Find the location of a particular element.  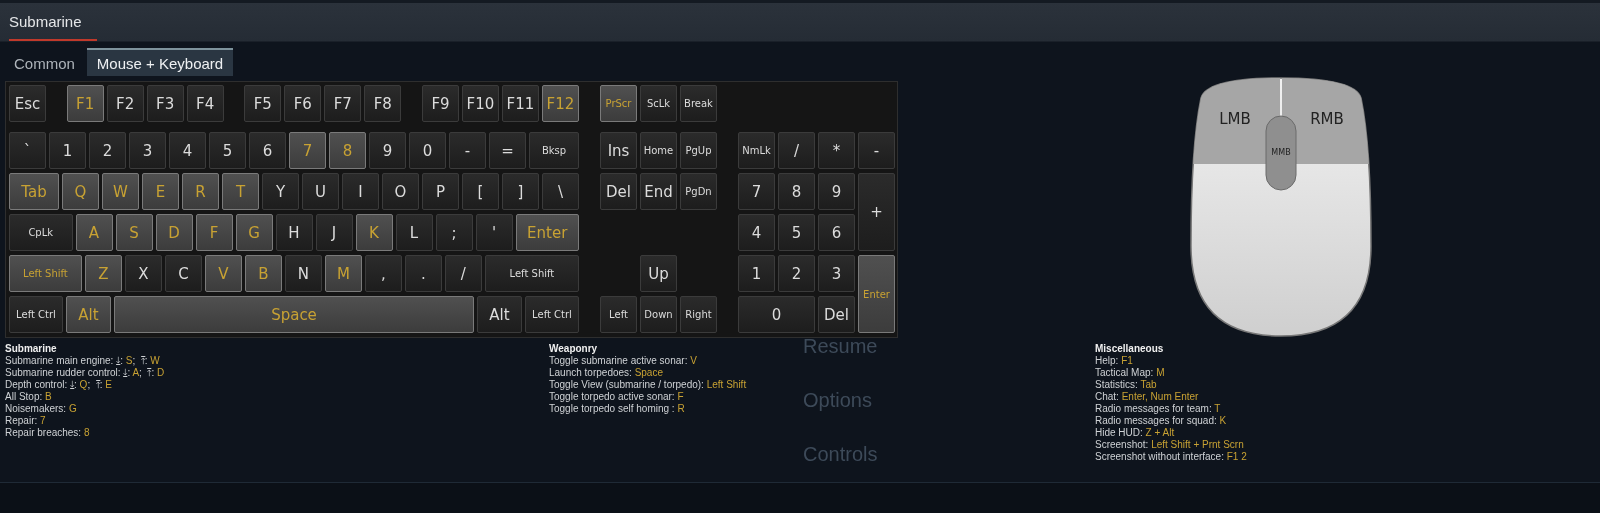

key: CpLk is located at coordinates (41, 232).